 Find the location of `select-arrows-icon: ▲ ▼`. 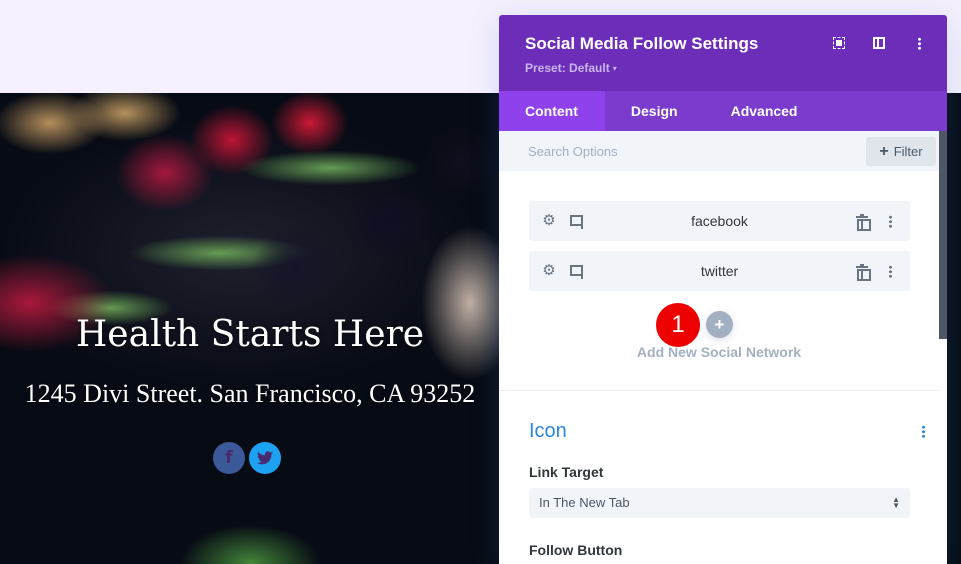

select-arrows-icon: ▲ ▼ is located at coordinates (896, 502).